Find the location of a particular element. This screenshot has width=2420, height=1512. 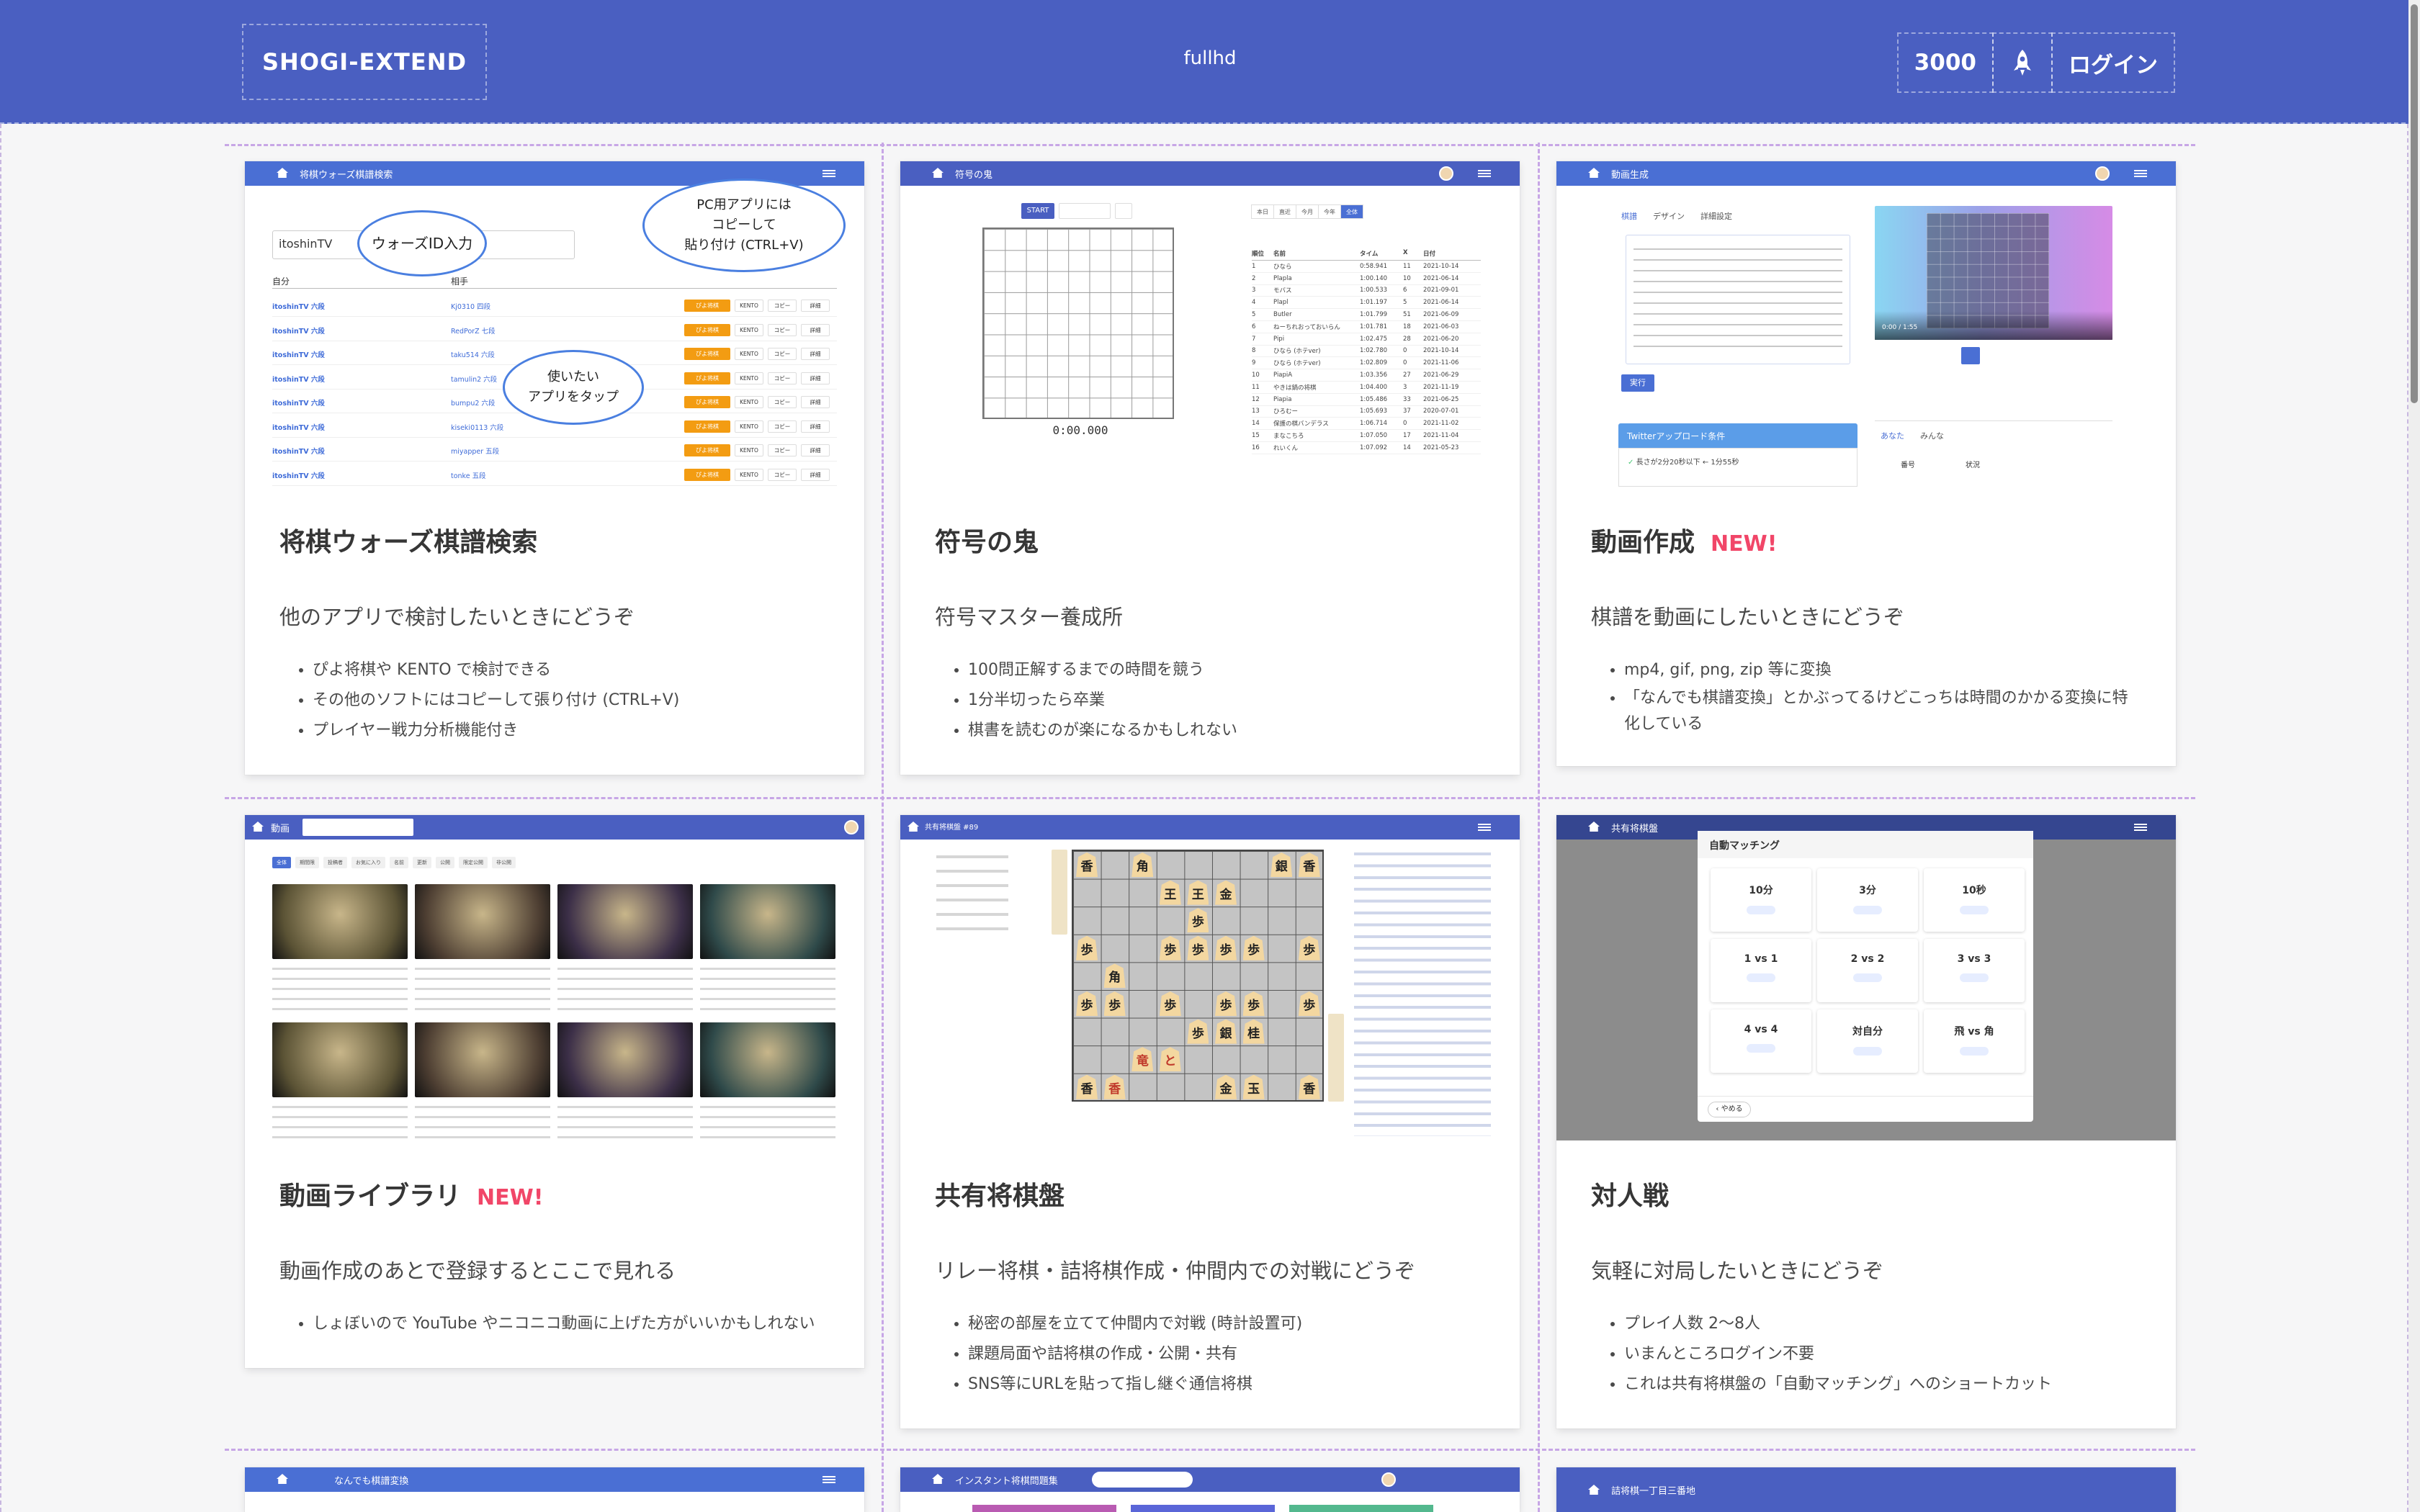

screenshot-library: 動画 全体 期間限 投稿者 お気に入り 名前 更新 公開 限定公開 非公開 is located at coordinates (554, 977).